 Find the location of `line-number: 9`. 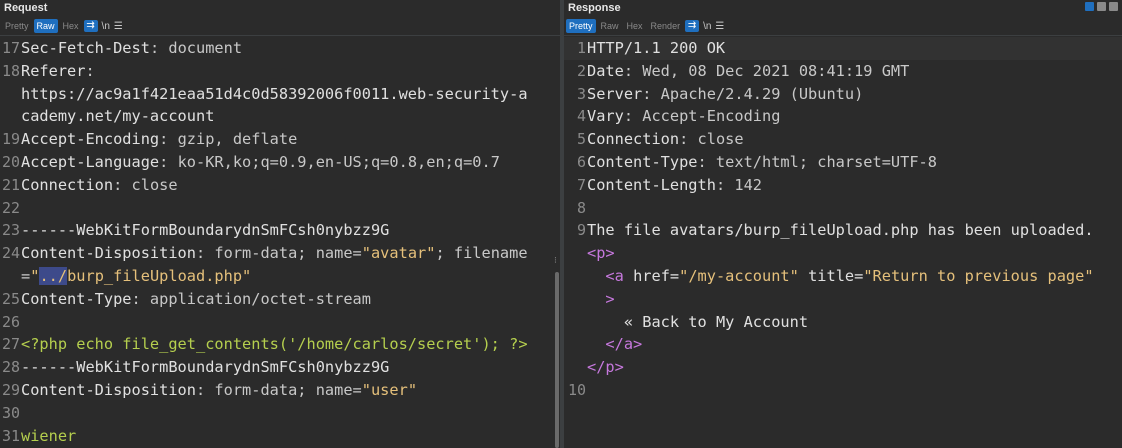

line-number: 9 is located at coordinates (581, 230).